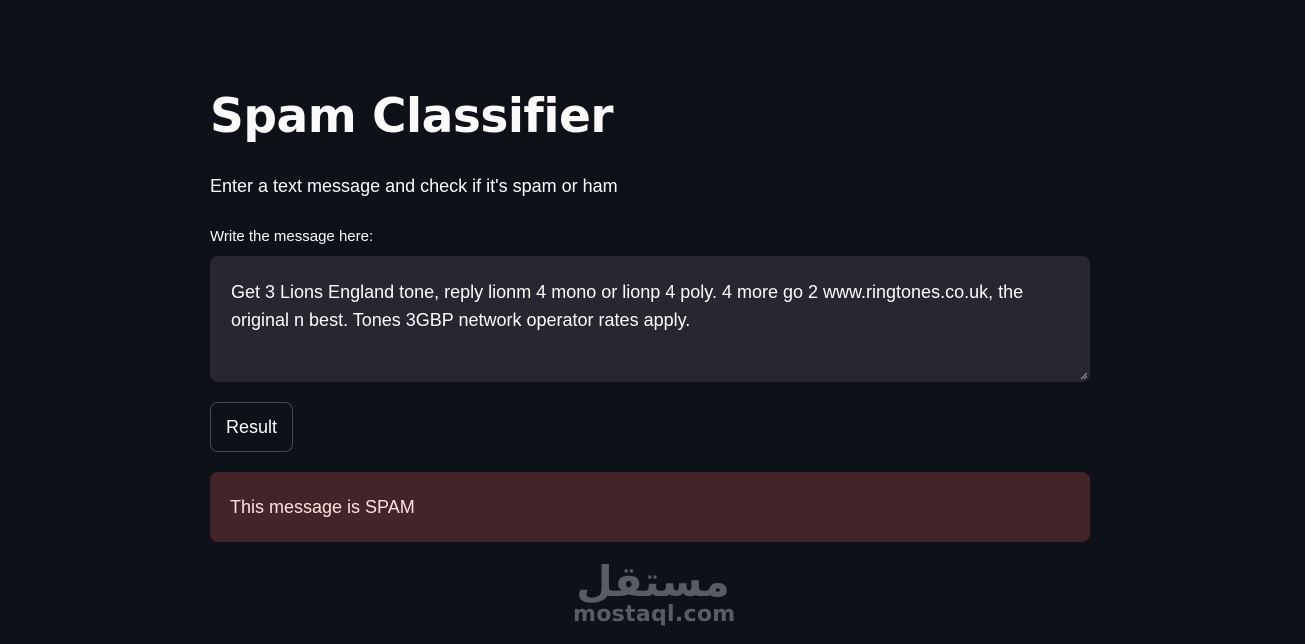  What do you see at coordinates (1083, 375) in the screenshot?
I see `resize-grip-icon` at bounding box center [1083, 375].